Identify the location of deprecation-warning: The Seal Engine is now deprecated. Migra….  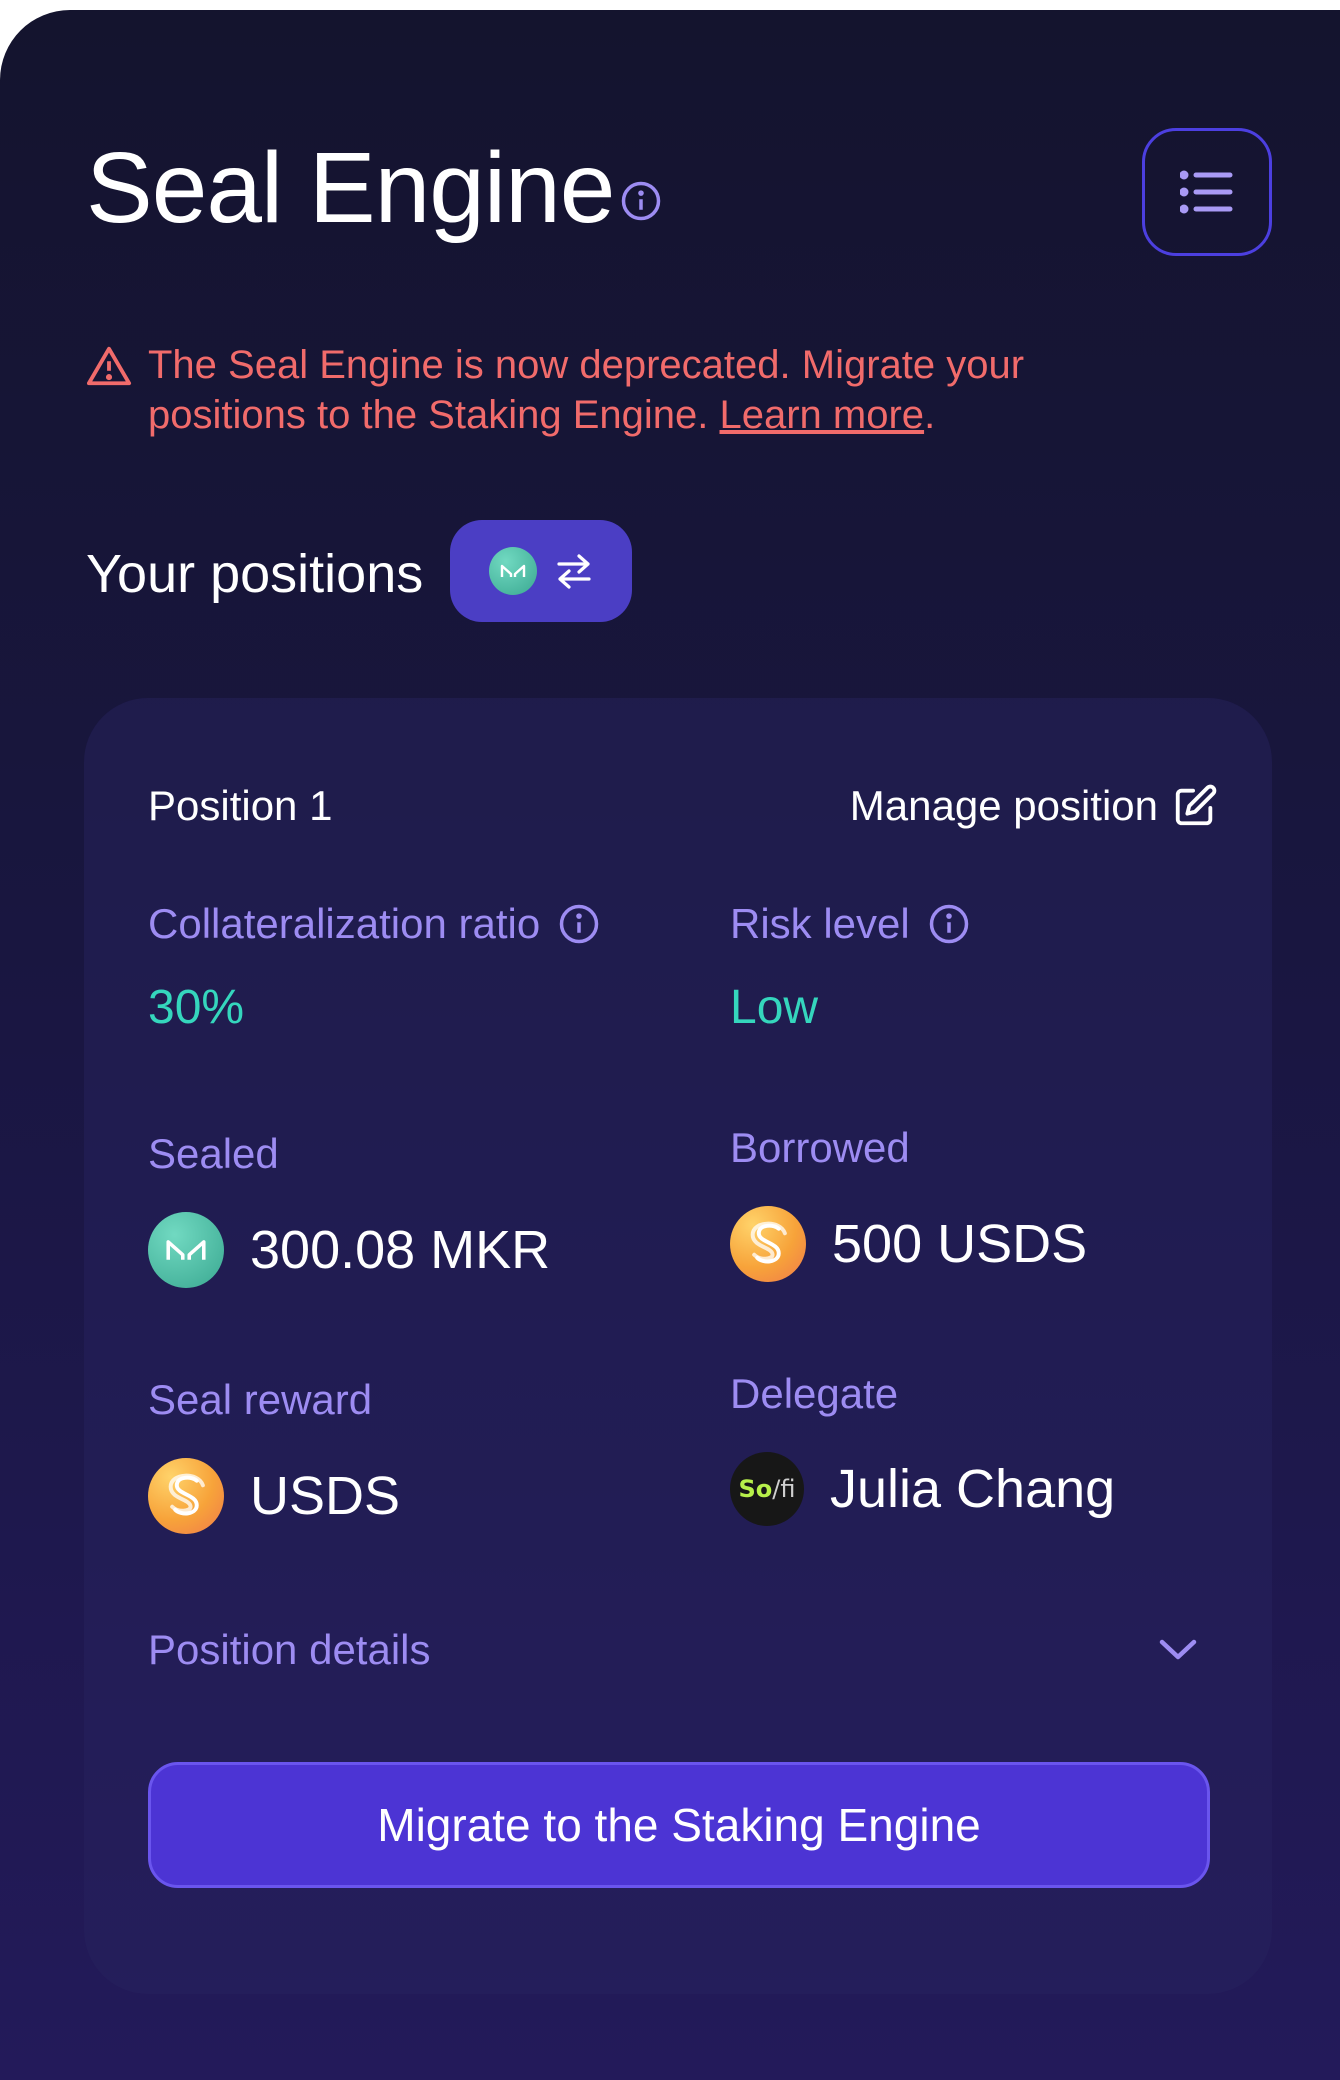
(616, 390).